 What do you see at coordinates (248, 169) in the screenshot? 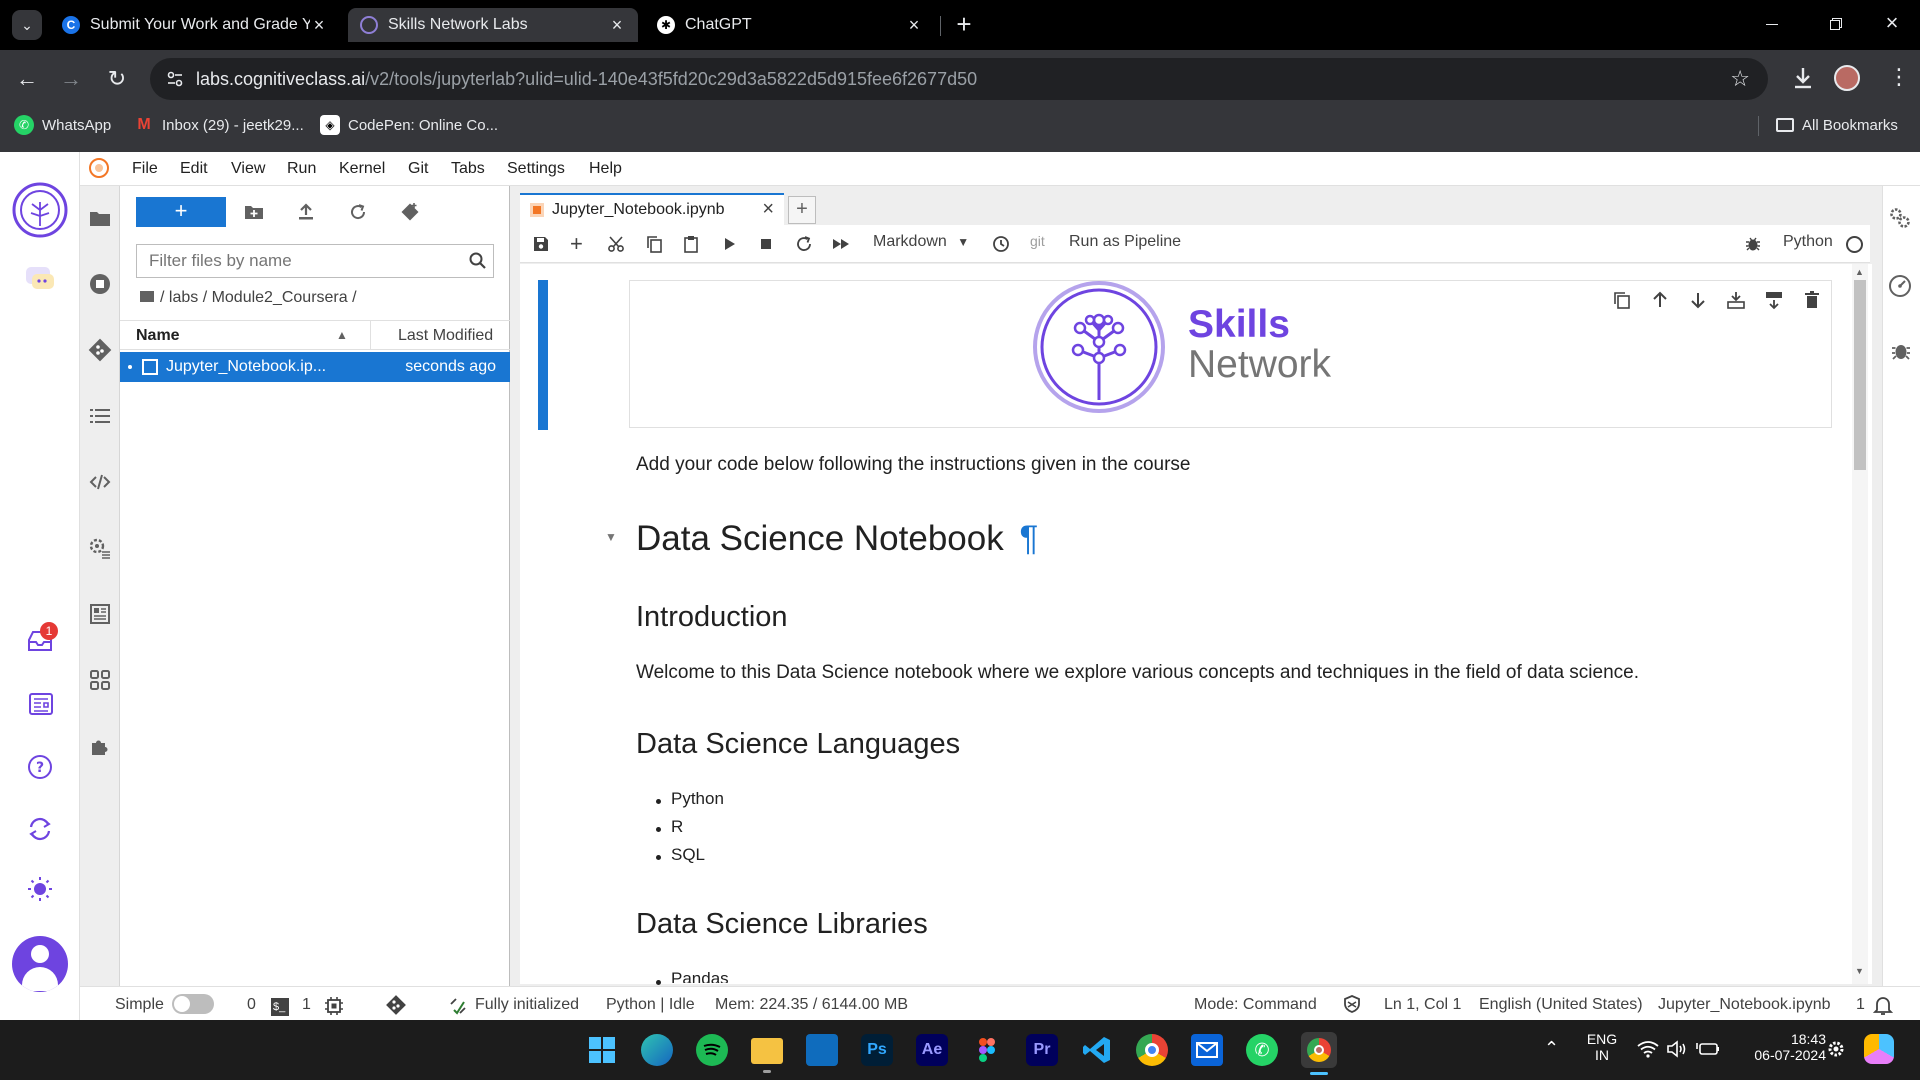
I see `menu-view: View` at bounding box center [248, 169].